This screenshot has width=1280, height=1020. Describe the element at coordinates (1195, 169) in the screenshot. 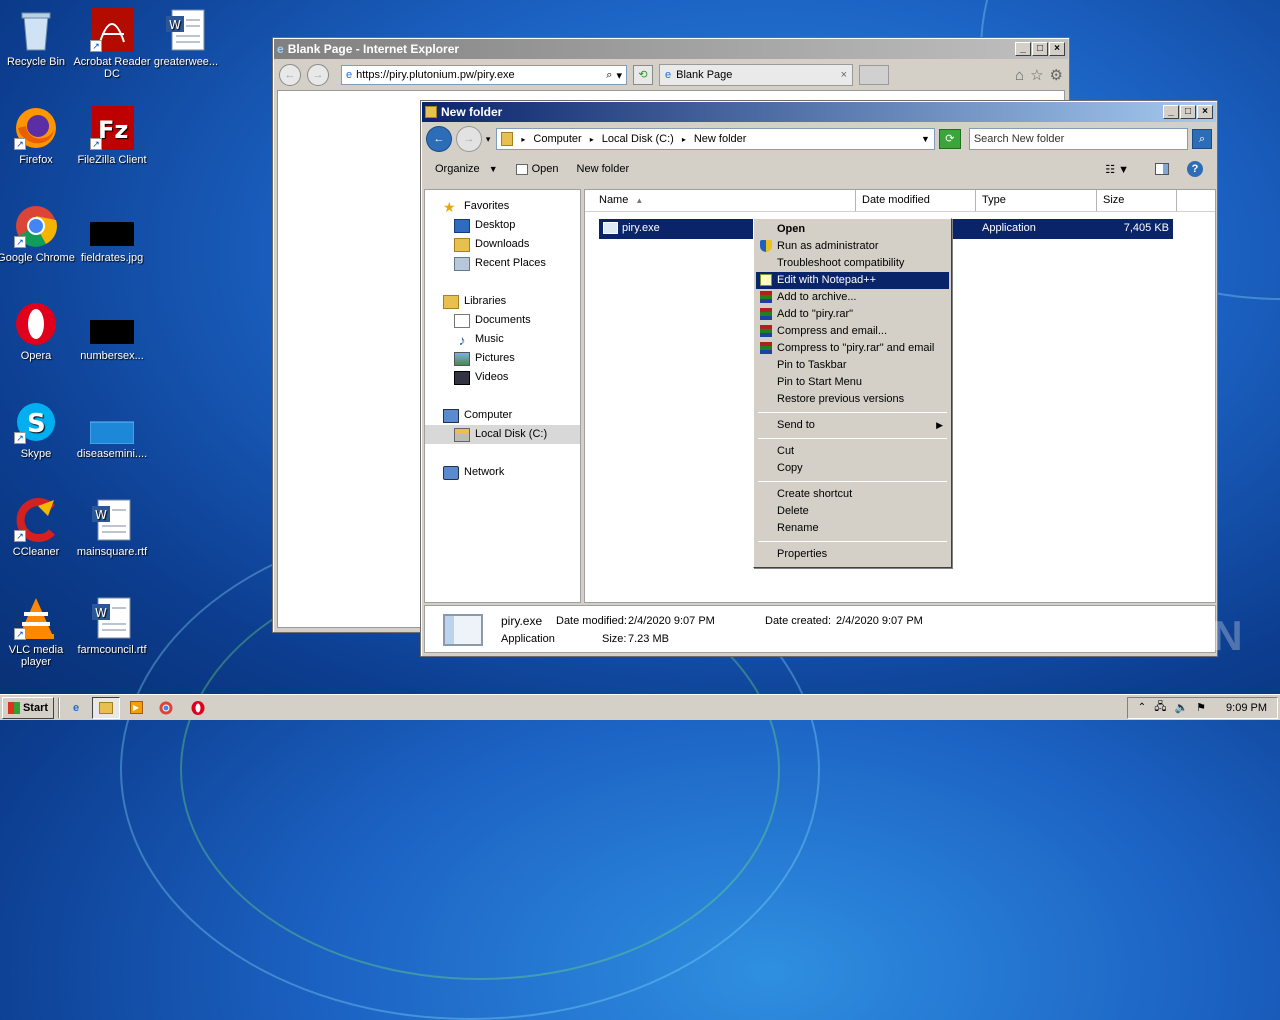

I see `help-icon: ?` at that location.